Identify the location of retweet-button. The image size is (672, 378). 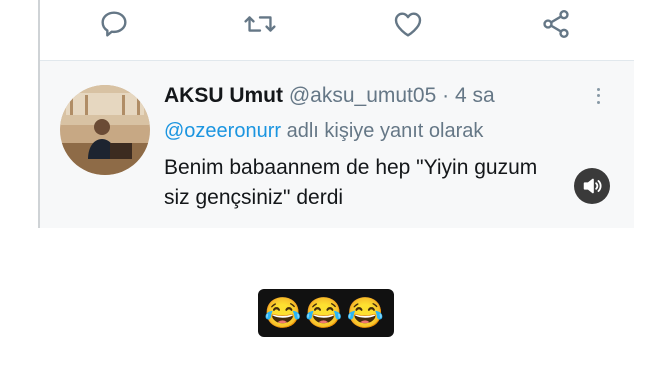
(260, 24).